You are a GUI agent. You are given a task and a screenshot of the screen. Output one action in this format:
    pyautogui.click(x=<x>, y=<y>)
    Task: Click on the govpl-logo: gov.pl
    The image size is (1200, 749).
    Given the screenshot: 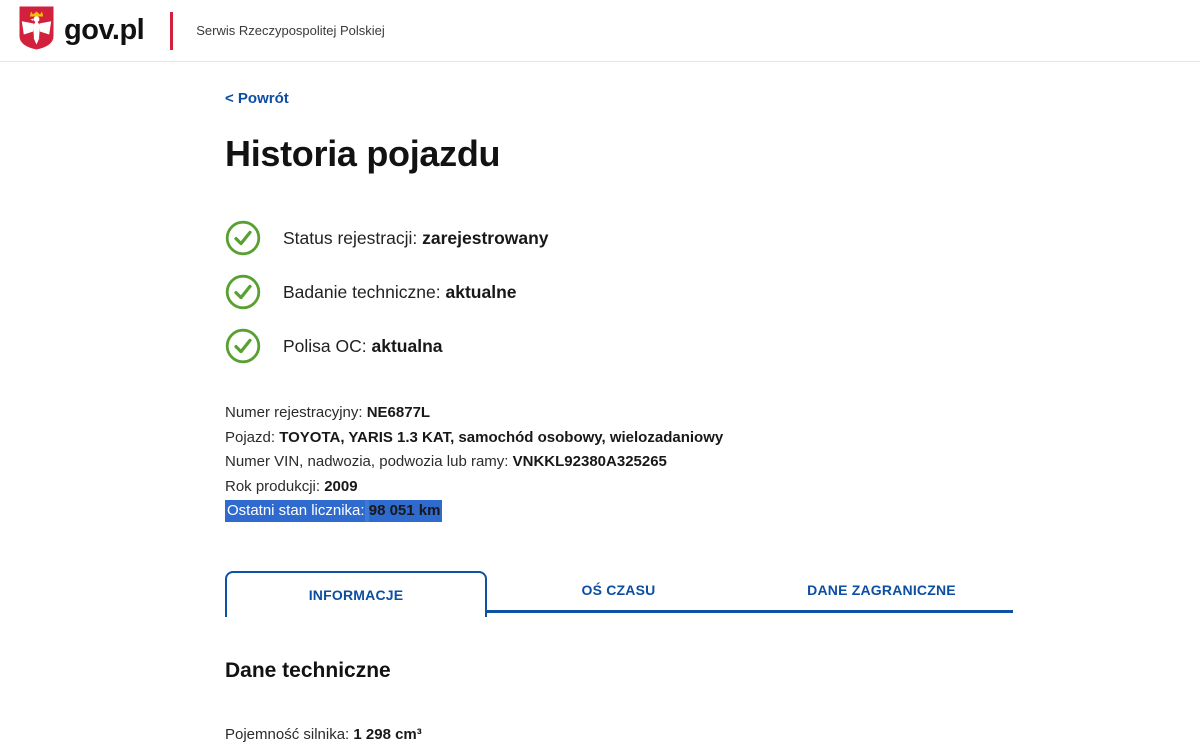 What is the action you would take?
    pyautogui.click(x=104, y=30)
    